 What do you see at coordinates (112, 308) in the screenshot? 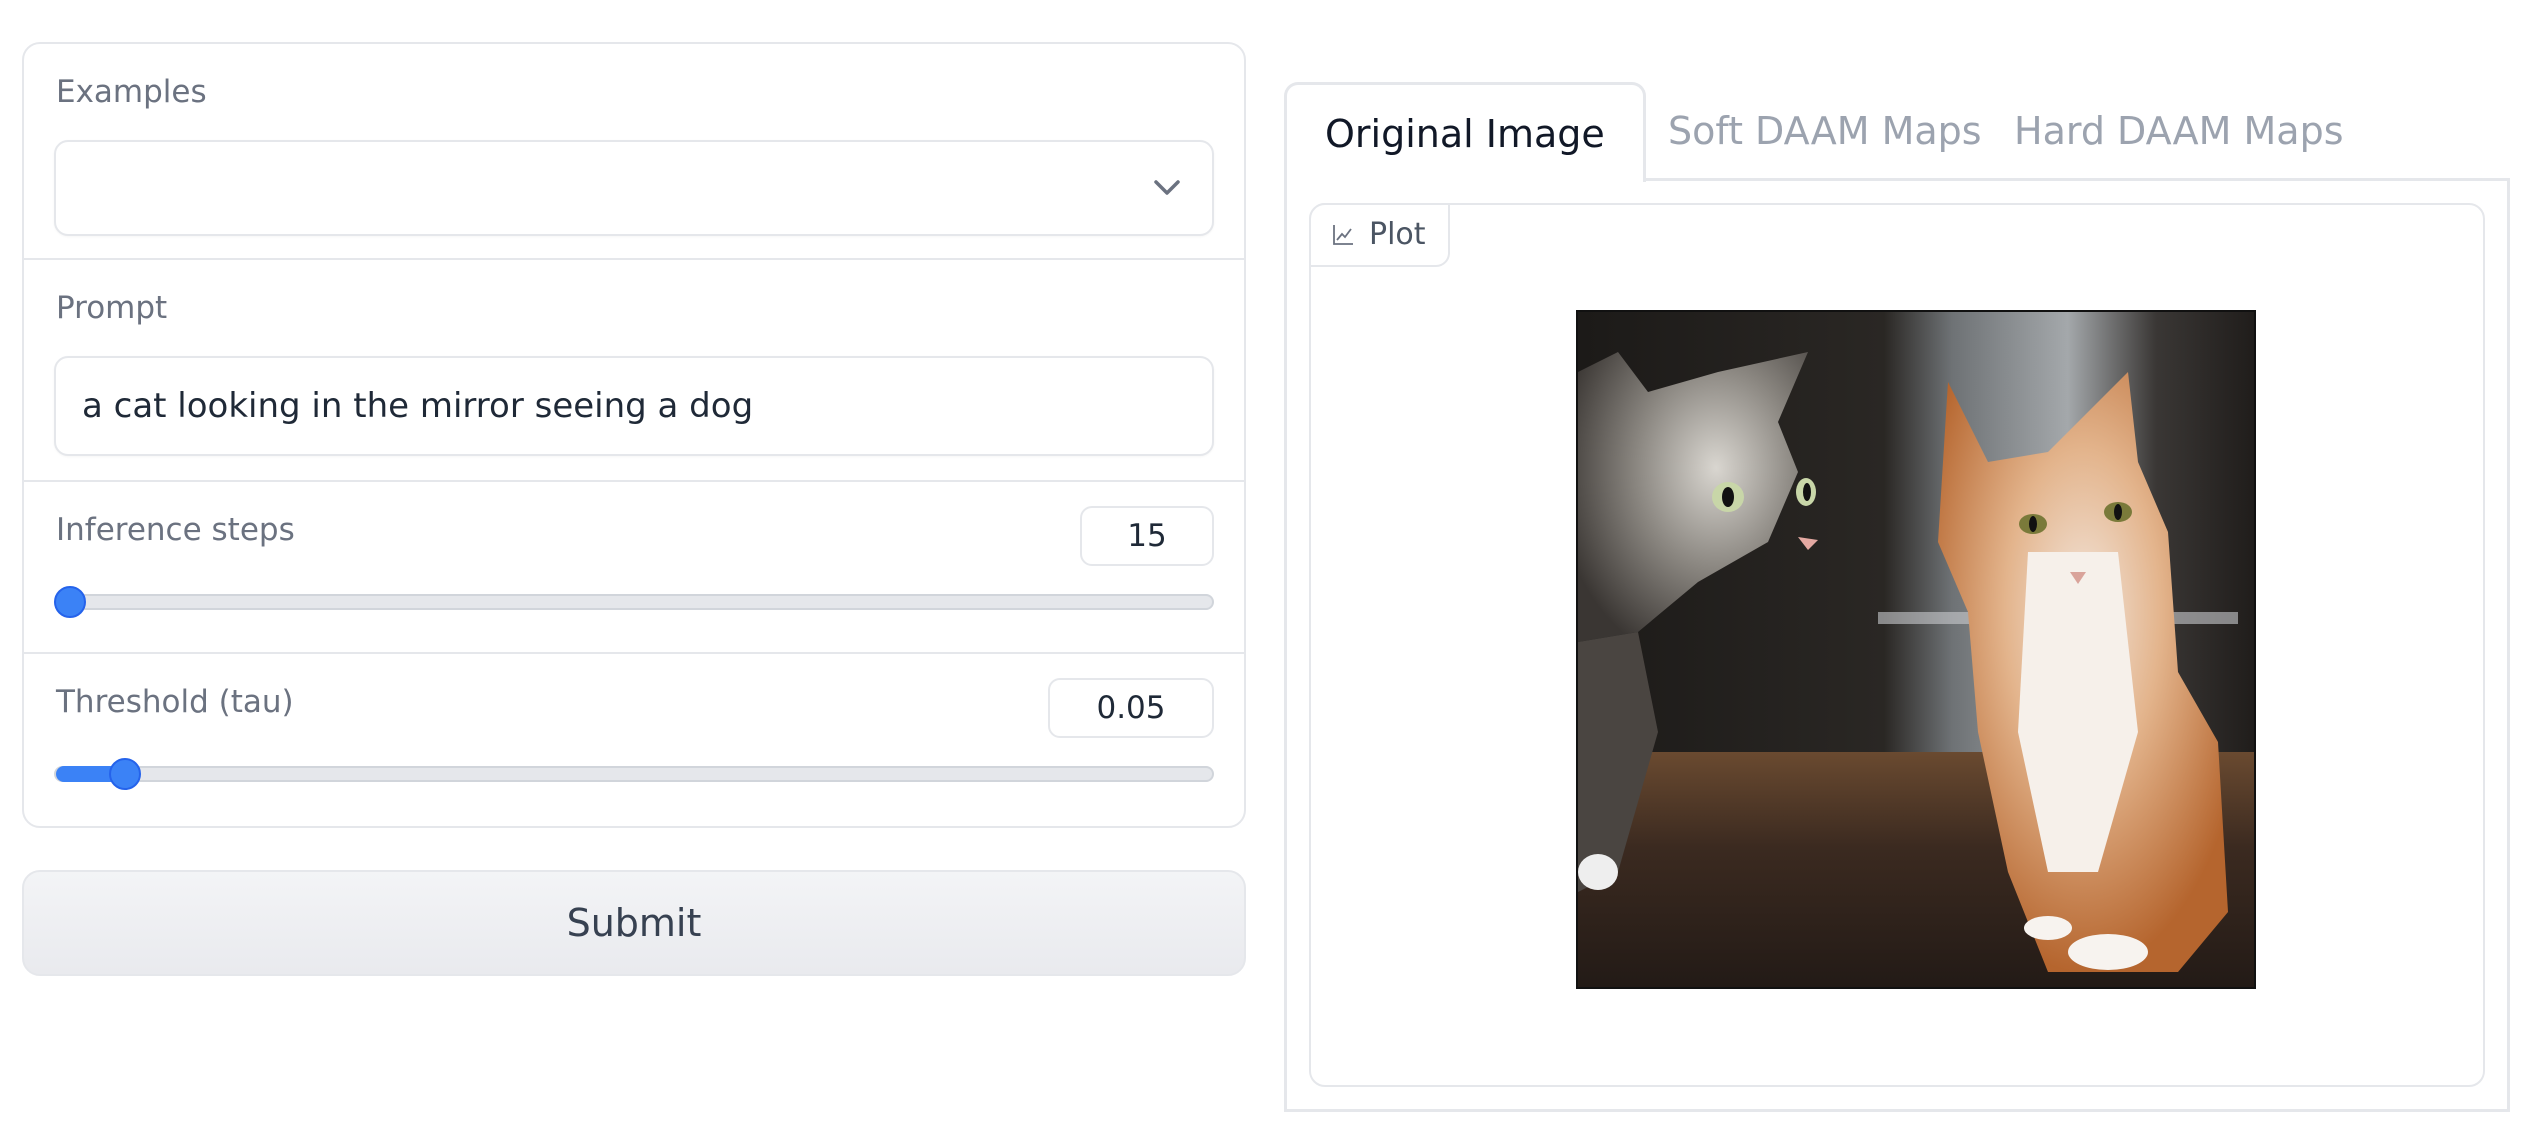
I see `prompt-label: Prompt` at bounding box center [112, 308].